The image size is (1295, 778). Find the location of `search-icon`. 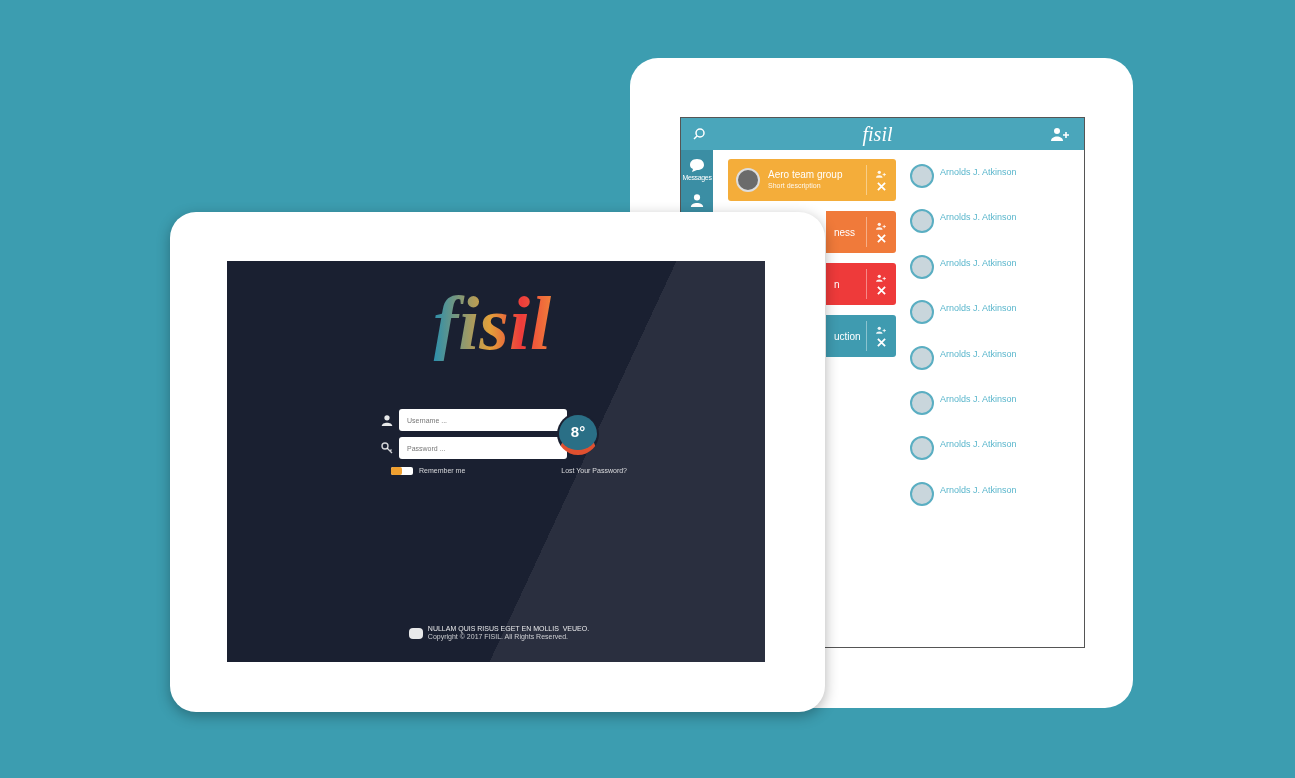

search-icon is located at coordinates (699, 134).